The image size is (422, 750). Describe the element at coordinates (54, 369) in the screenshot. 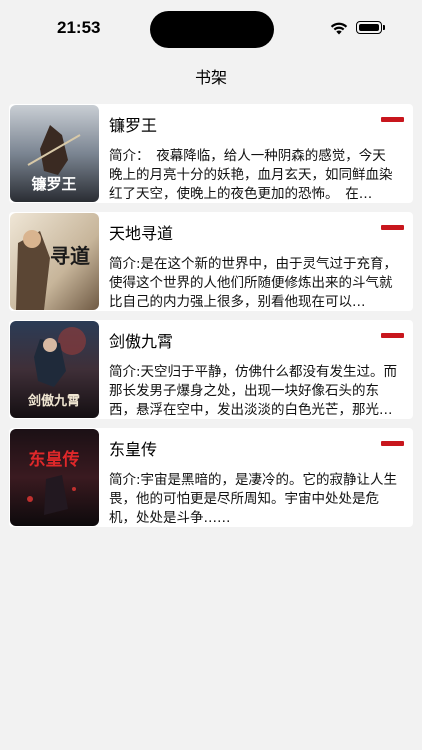

I see `book-cover-image: 剑傲九霄` at that location.